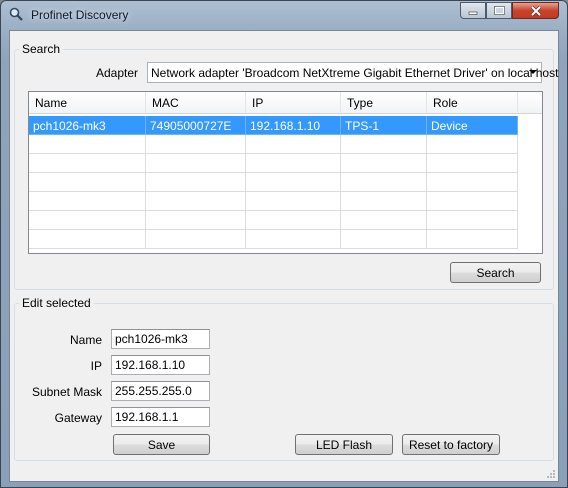 This screenshot has height=488, width=568. Describe the element at coordinates (451, 444) in the screenshot. I see `reset-to-factory-button: Reset to factory` at that location.